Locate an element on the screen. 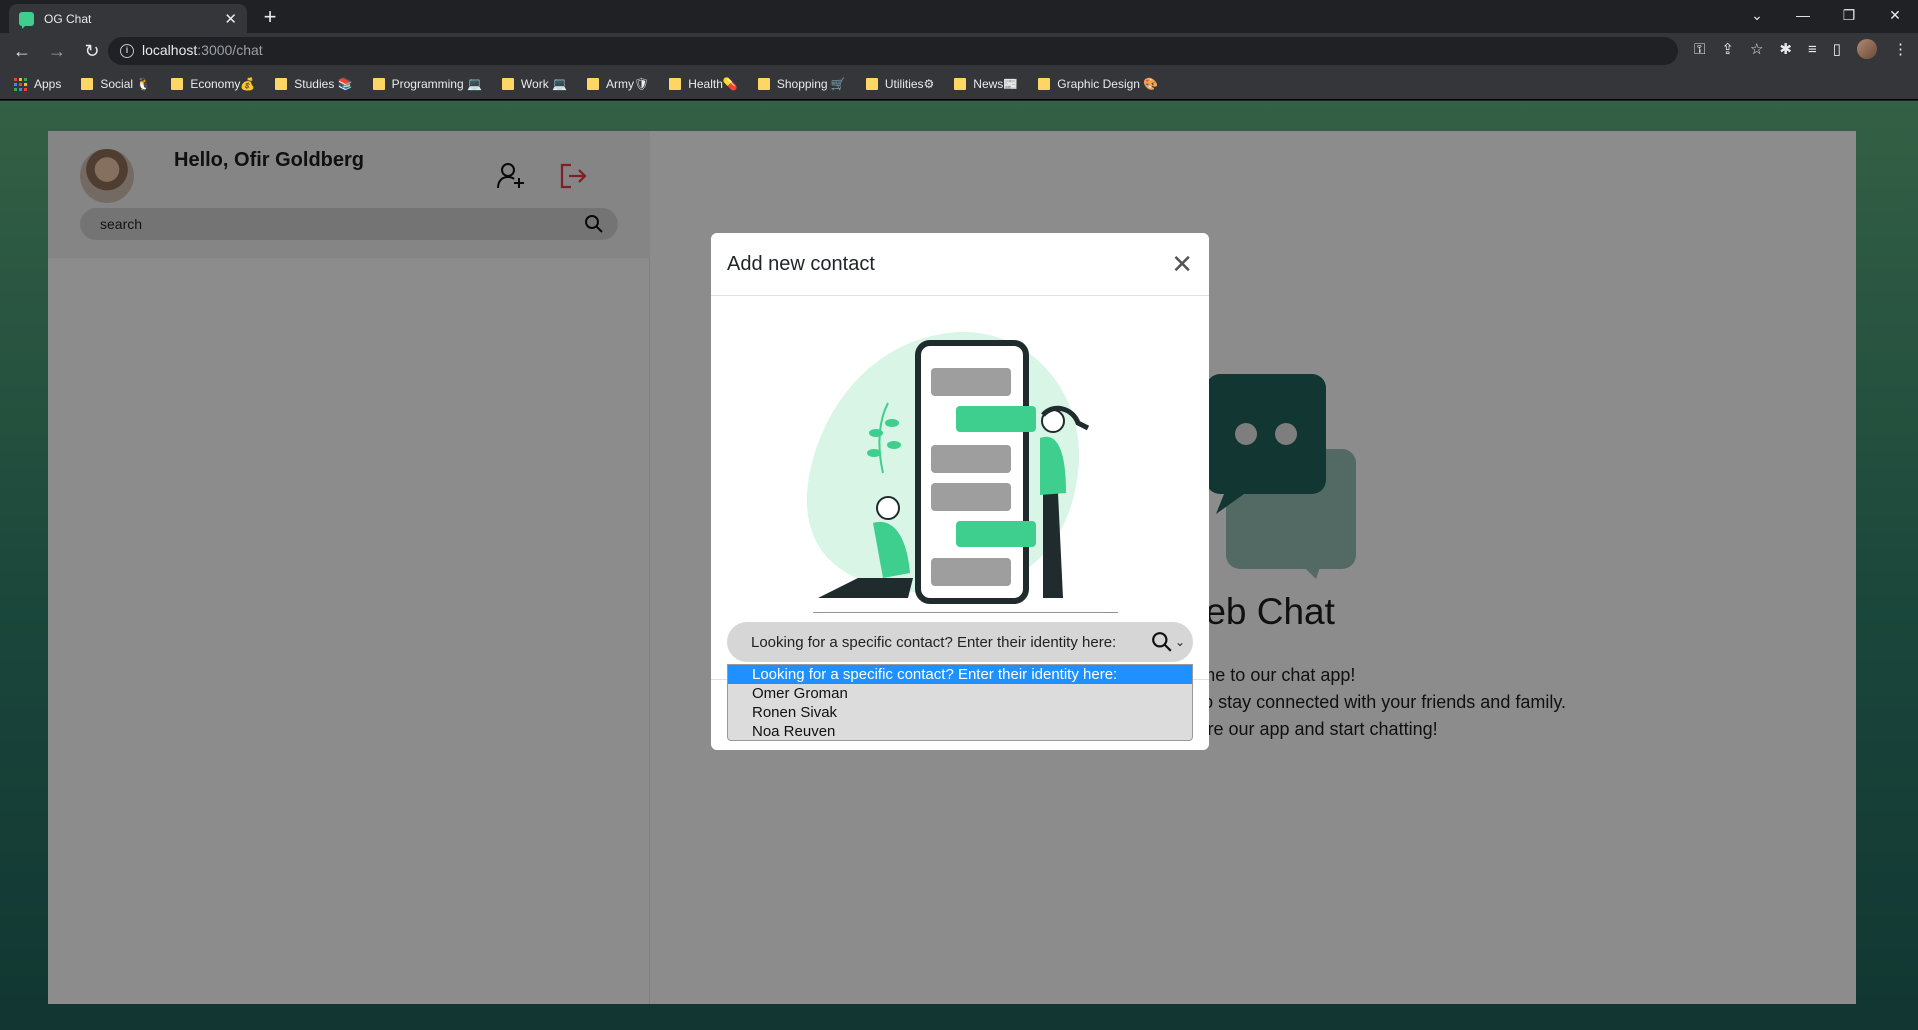  key-icon: ⚿ is located at coordinates (1699, 49).